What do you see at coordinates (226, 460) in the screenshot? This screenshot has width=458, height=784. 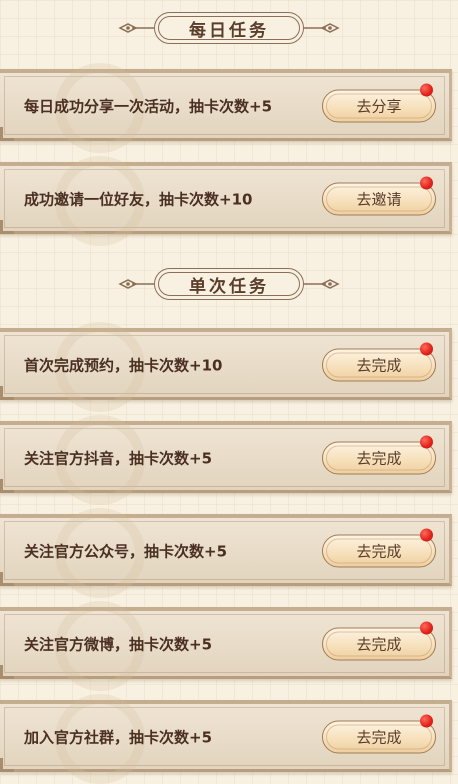 I see `task-card-douyin: 关注官方抖音，抽卡次数+5 去完成` at bounding box center [226, 460].